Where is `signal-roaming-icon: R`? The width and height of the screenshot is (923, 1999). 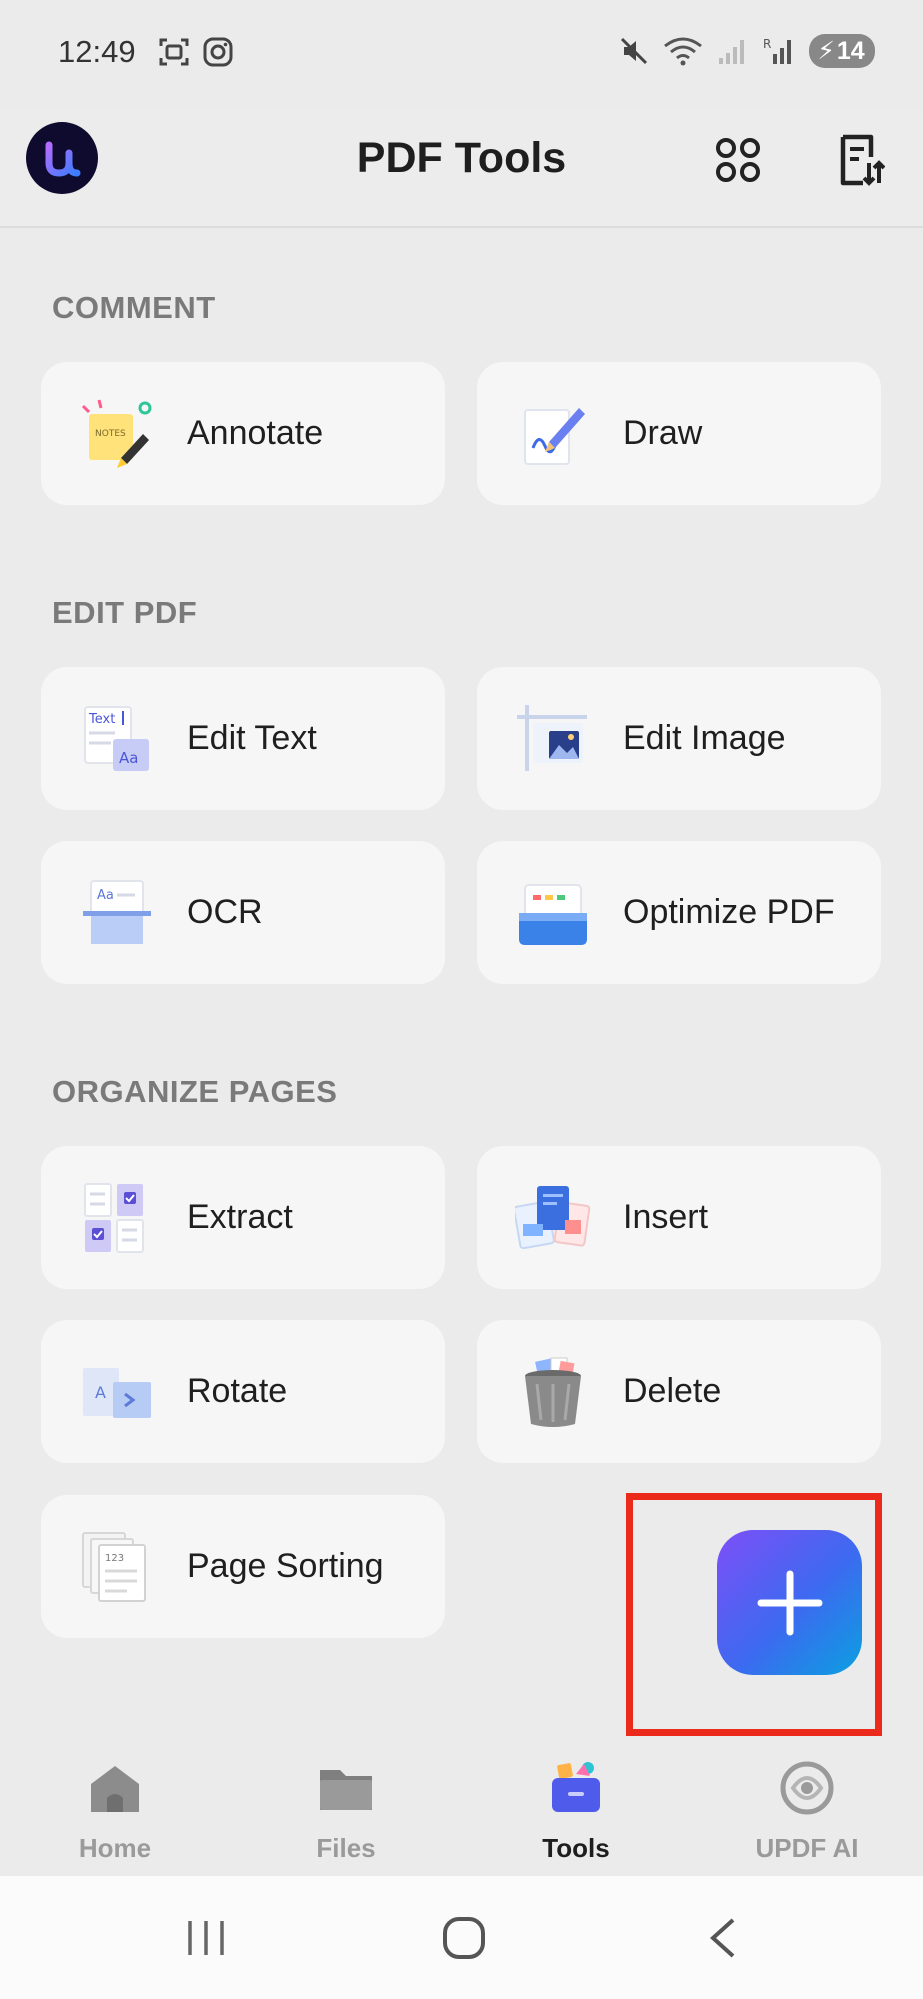
signal-roaming-icon: R is located at coordinates (777, 50).